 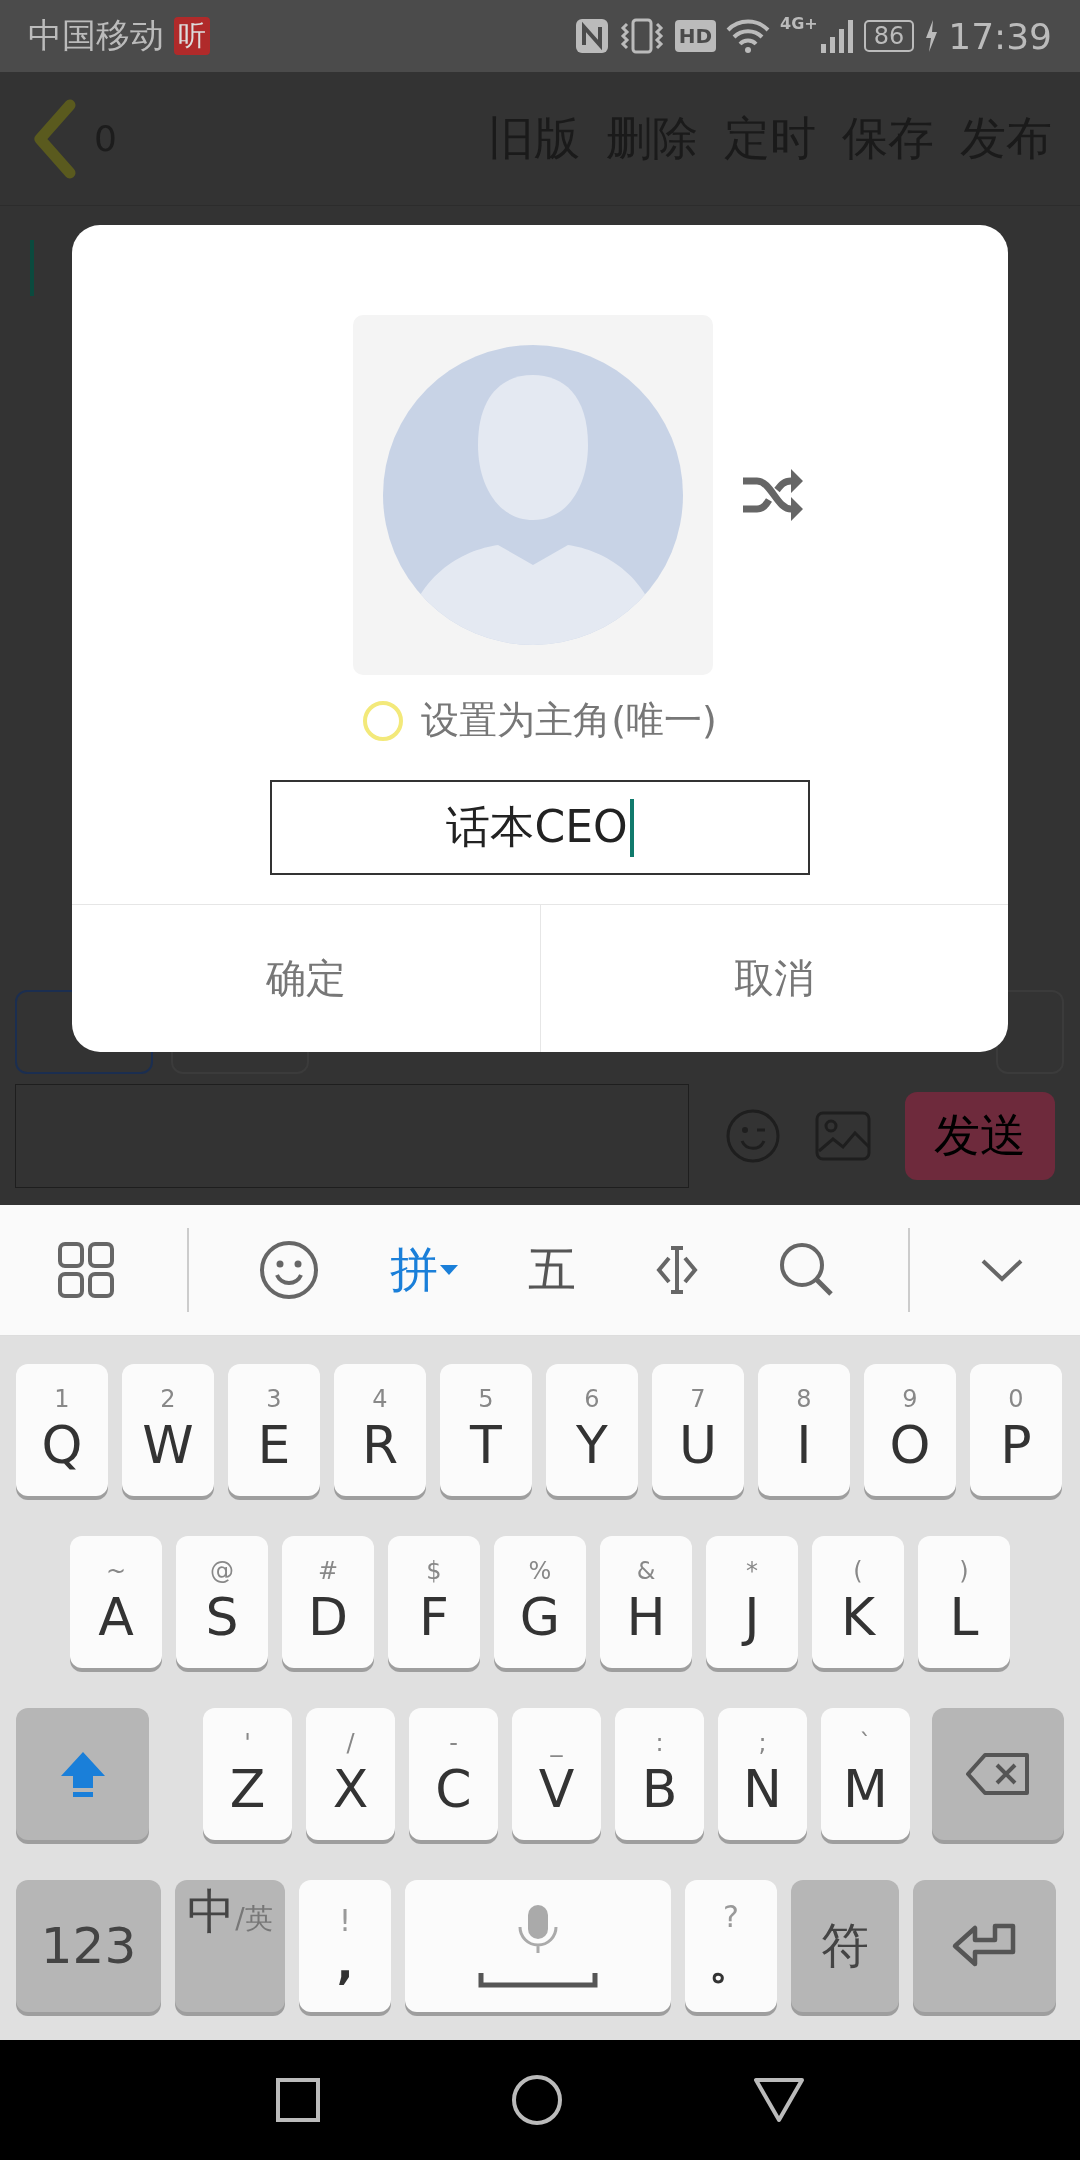 What do you see at coordinates (538, 1980) in the screenshot?
I see `space-bar-icon` at bounding box center [538, 1980].